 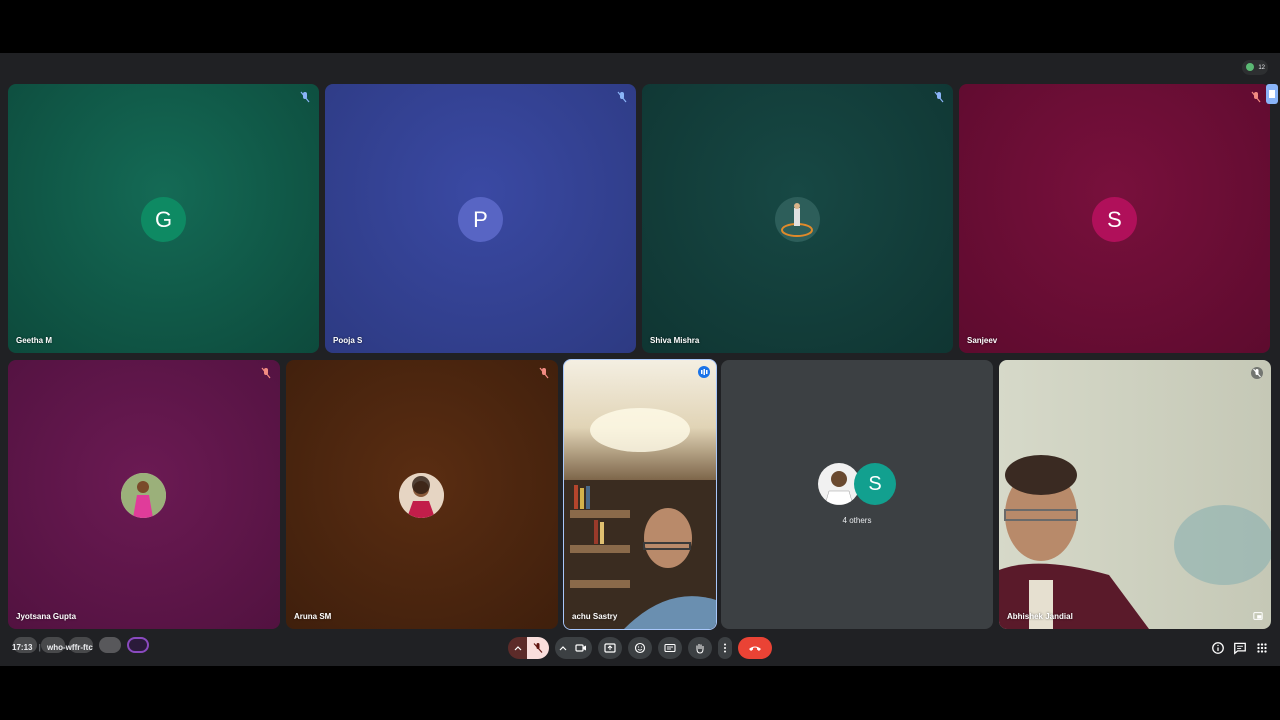 I want to click on emoji-icon, so click(x=640, y=648).